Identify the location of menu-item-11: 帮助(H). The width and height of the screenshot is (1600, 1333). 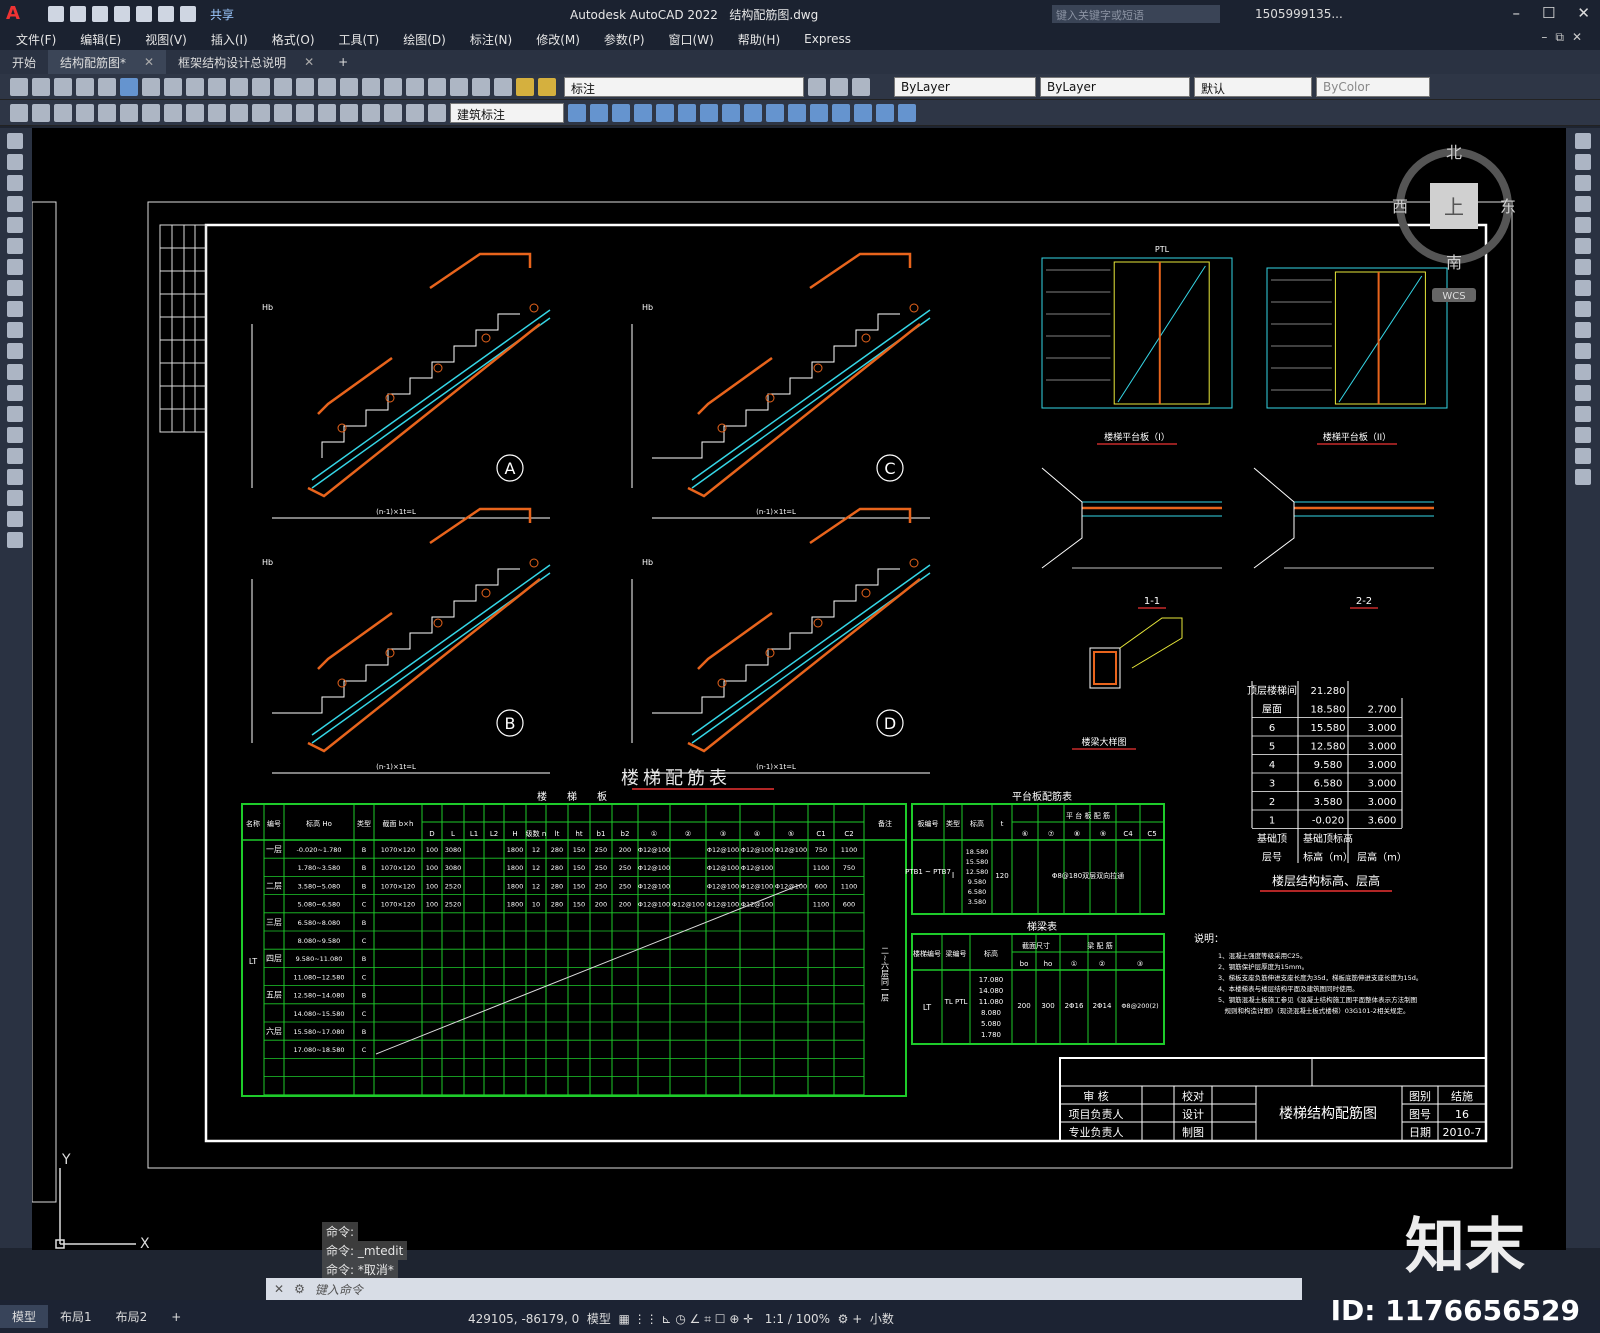
(759, 39).